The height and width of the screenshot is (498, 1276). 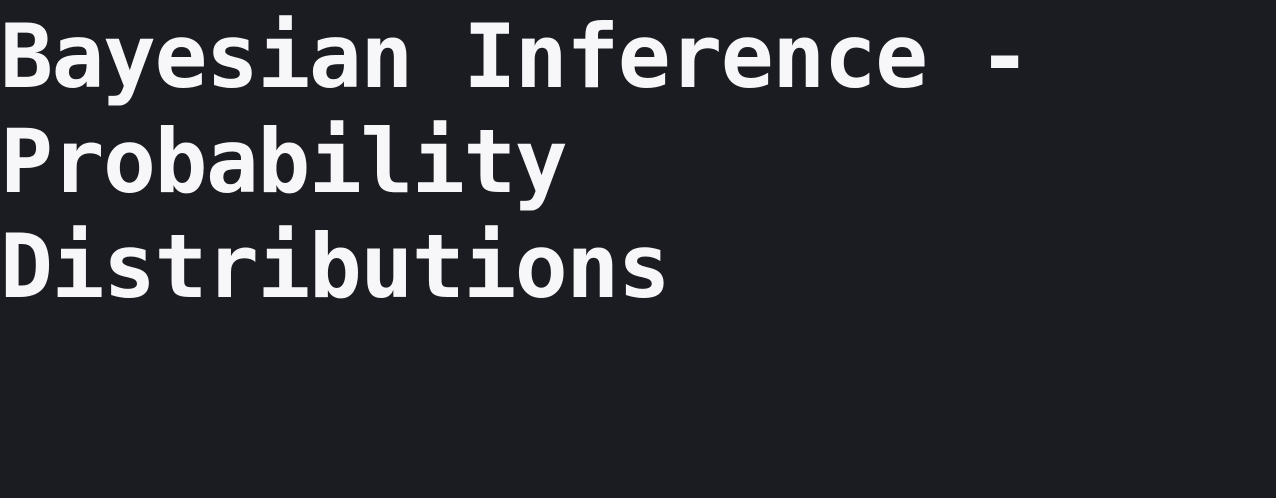 What do you see at coordinates (335, 266) in the screenshot?
I see `page-title-line-3: Distributions` at bounding box center [335, 266].